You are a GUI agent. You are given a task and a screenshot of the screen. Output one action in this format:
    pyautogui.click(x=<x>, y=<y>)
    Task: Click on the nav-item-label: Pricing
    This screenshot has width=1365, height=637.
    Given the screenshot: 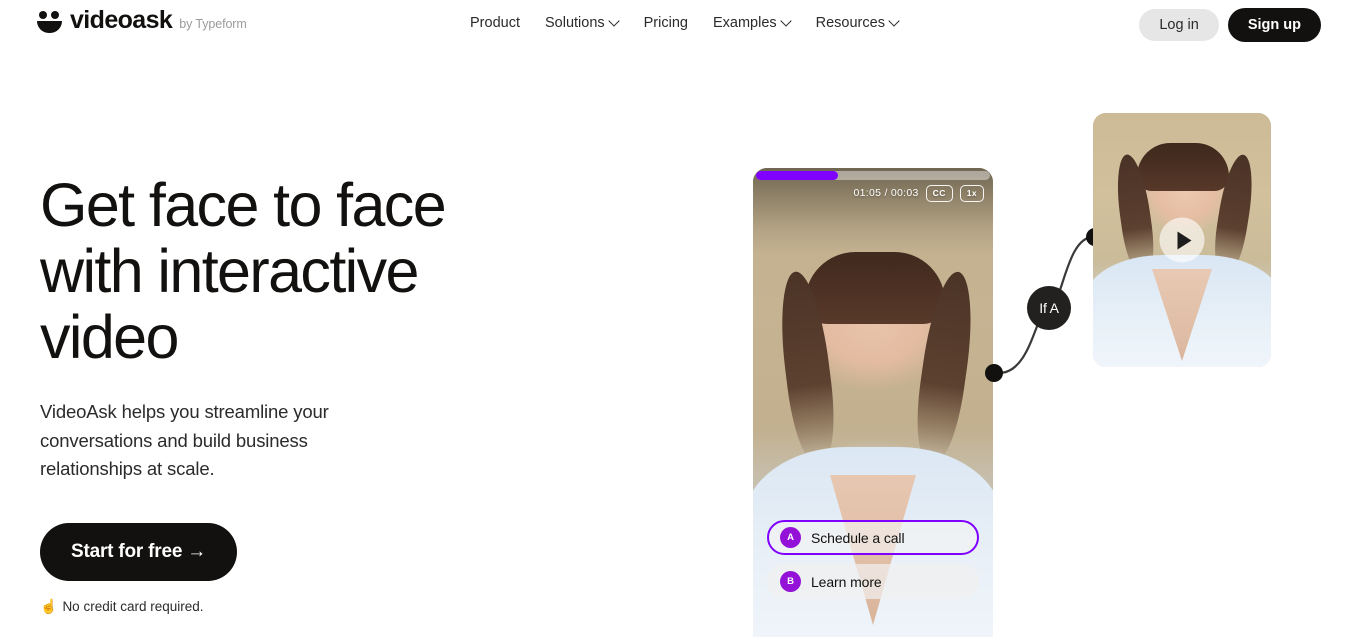 What is the action you would take?
    pyautogui.click(x=665, y=23)
    